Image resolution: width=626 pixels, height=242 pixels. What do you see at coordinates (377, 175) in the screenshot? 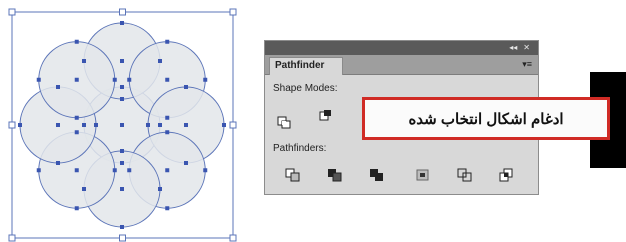
I see `merge-icon` at bounding box center [377, 175].